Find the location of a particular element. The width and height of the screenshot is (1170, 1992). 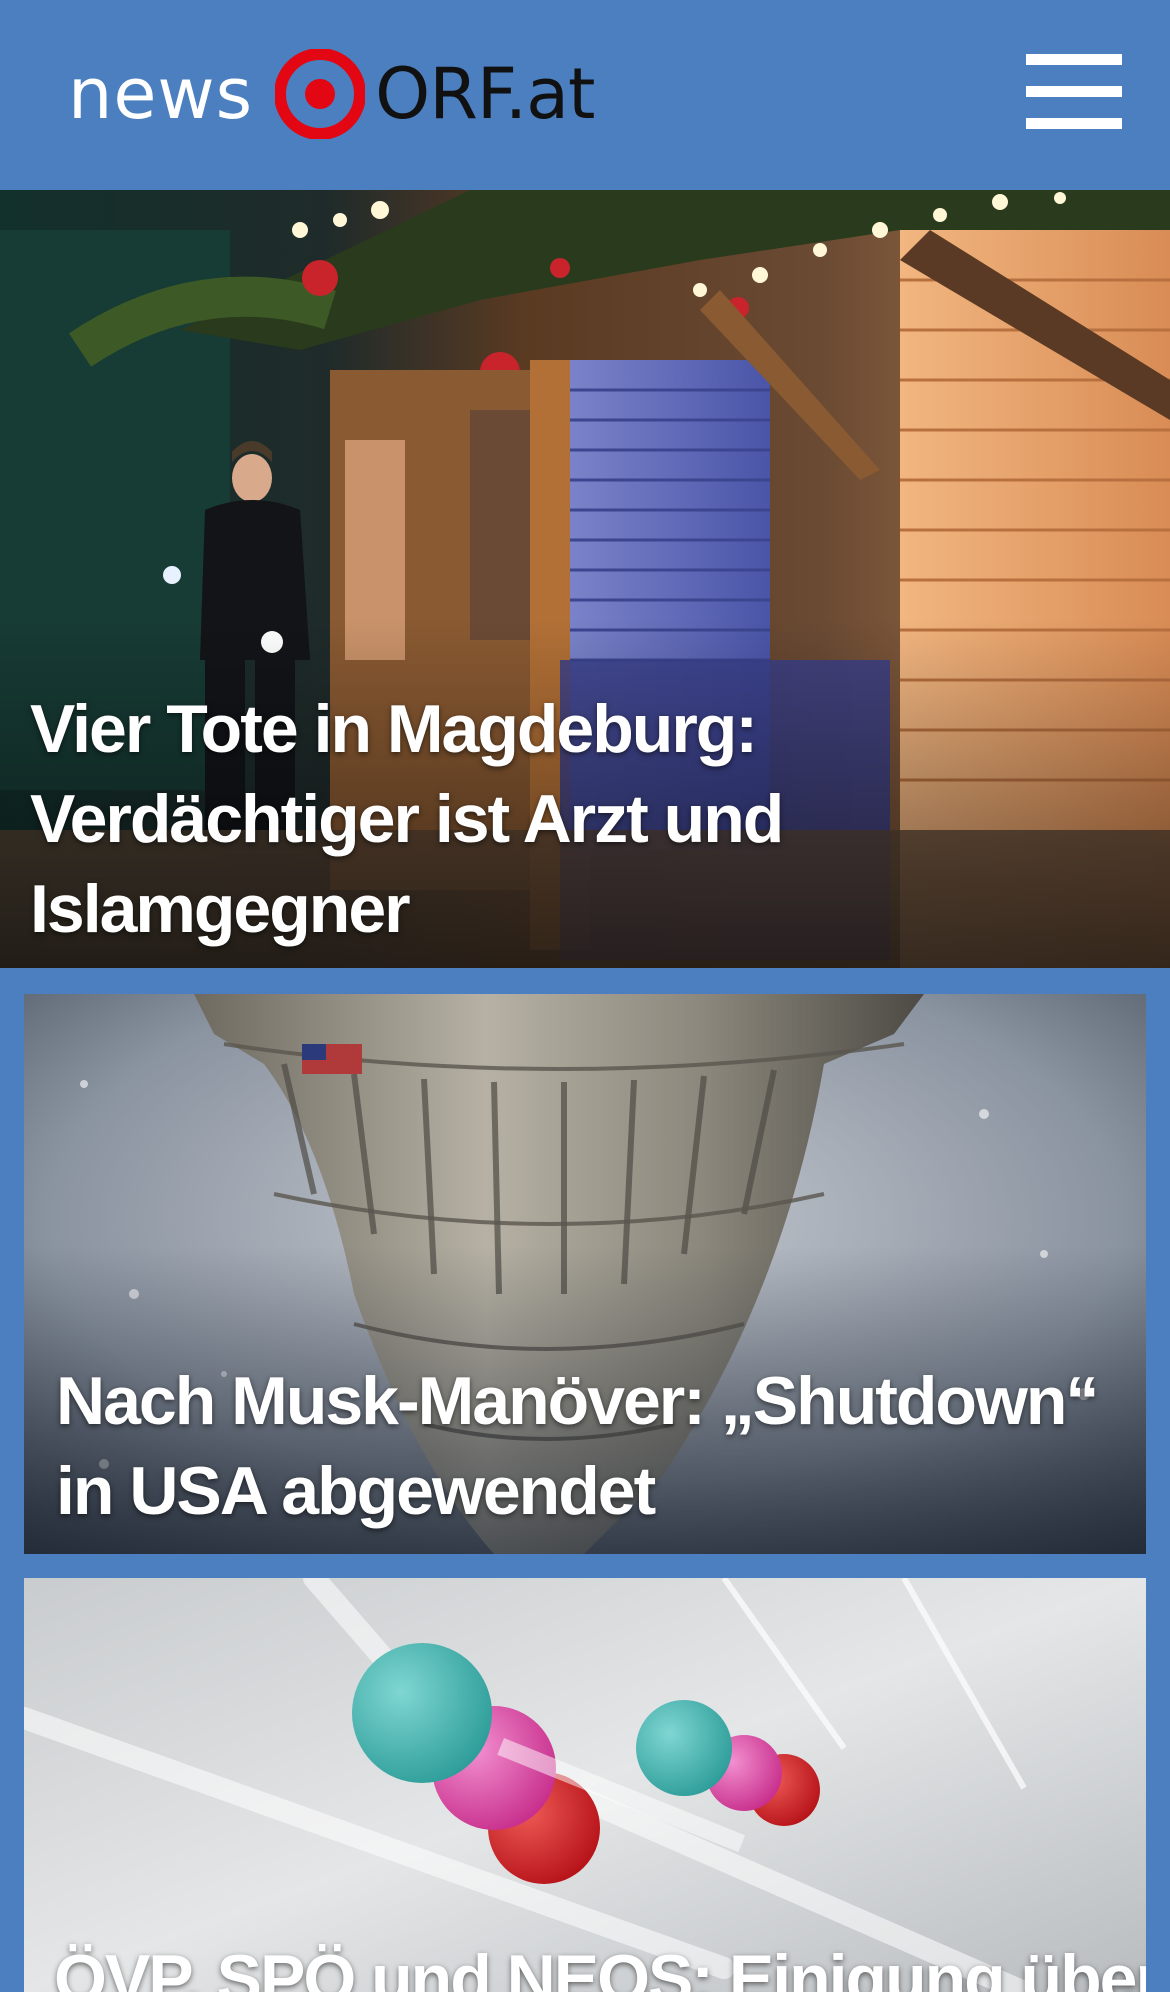

logo-news-text: news is located at coordinates (161, 94).